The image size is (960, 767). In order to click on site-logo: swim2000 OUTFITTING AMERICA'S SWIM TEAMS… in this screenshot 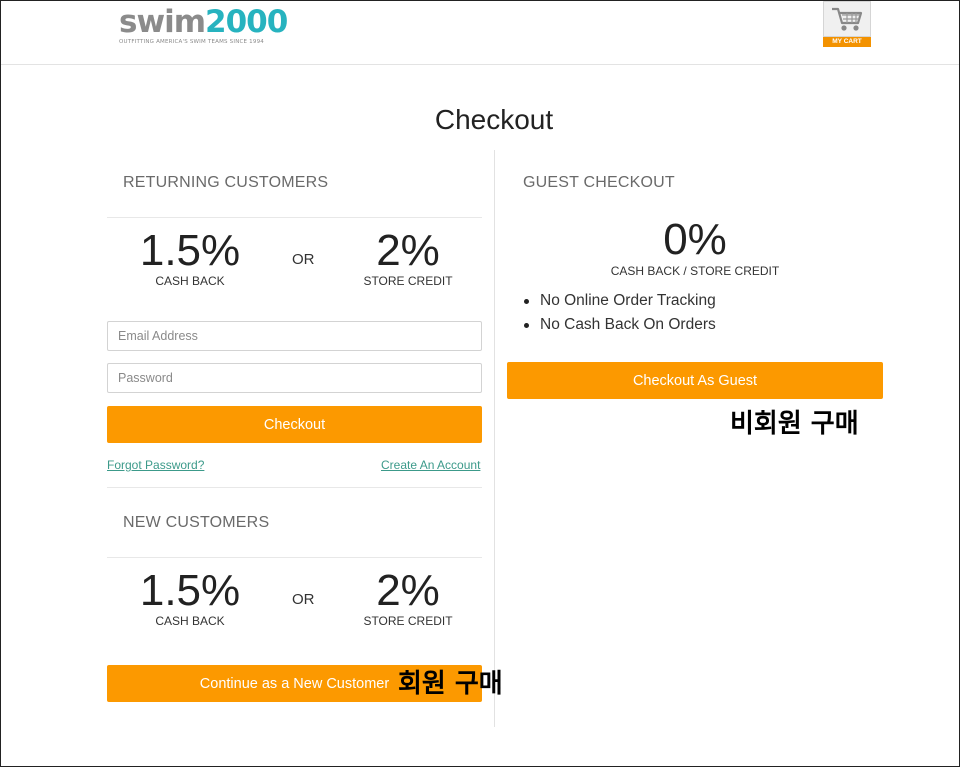, I will do `click(203, 24)`.